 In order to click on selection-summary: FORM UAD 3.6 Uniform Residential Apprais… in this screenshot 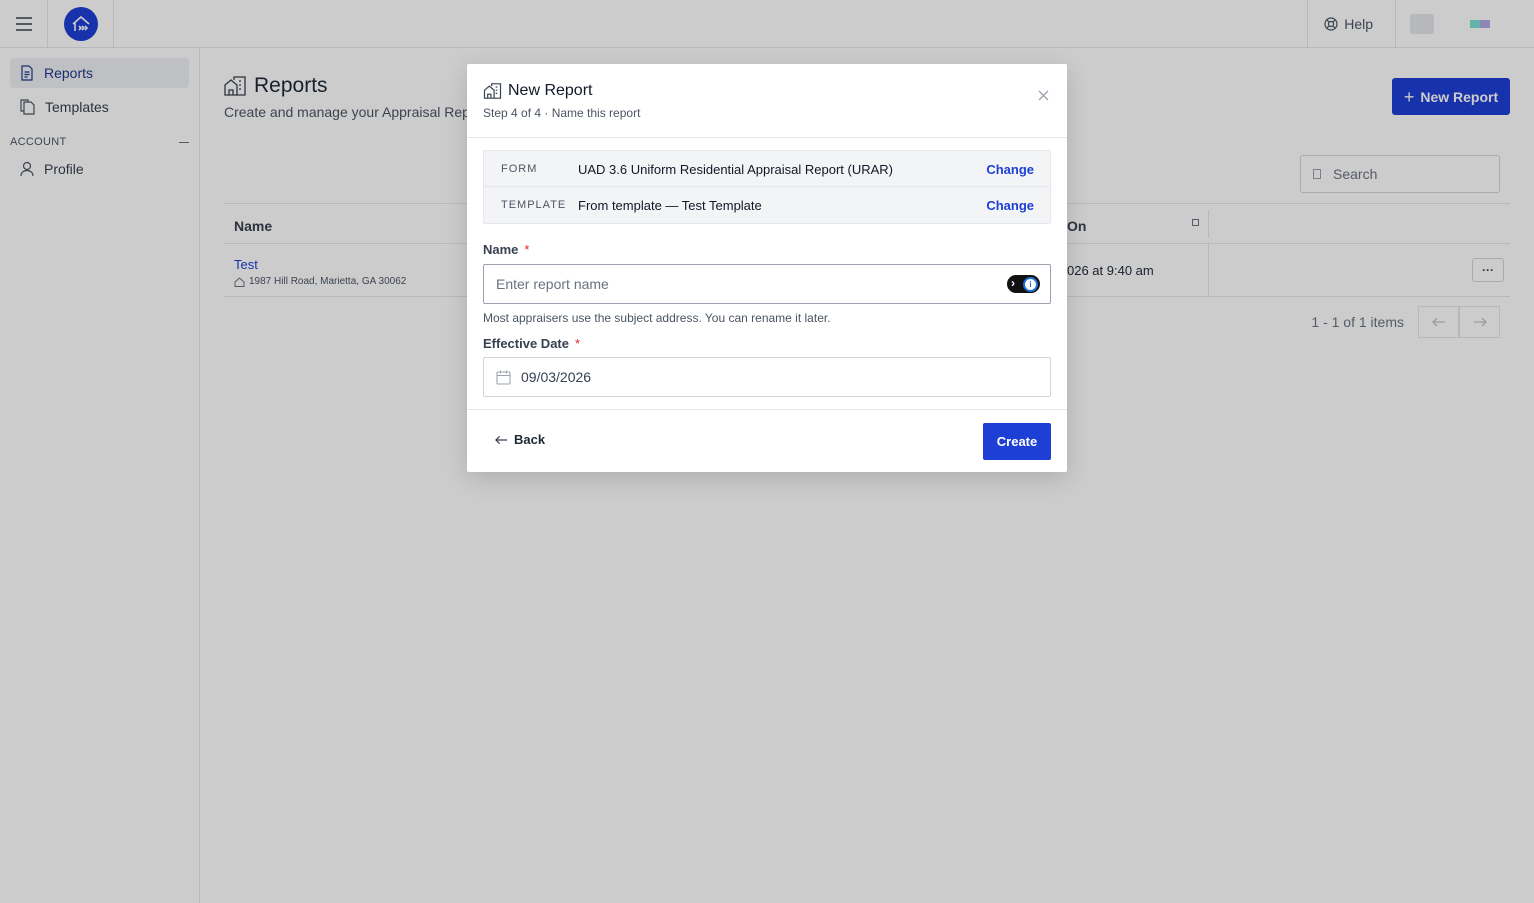, I will do `click(767, 187)`.